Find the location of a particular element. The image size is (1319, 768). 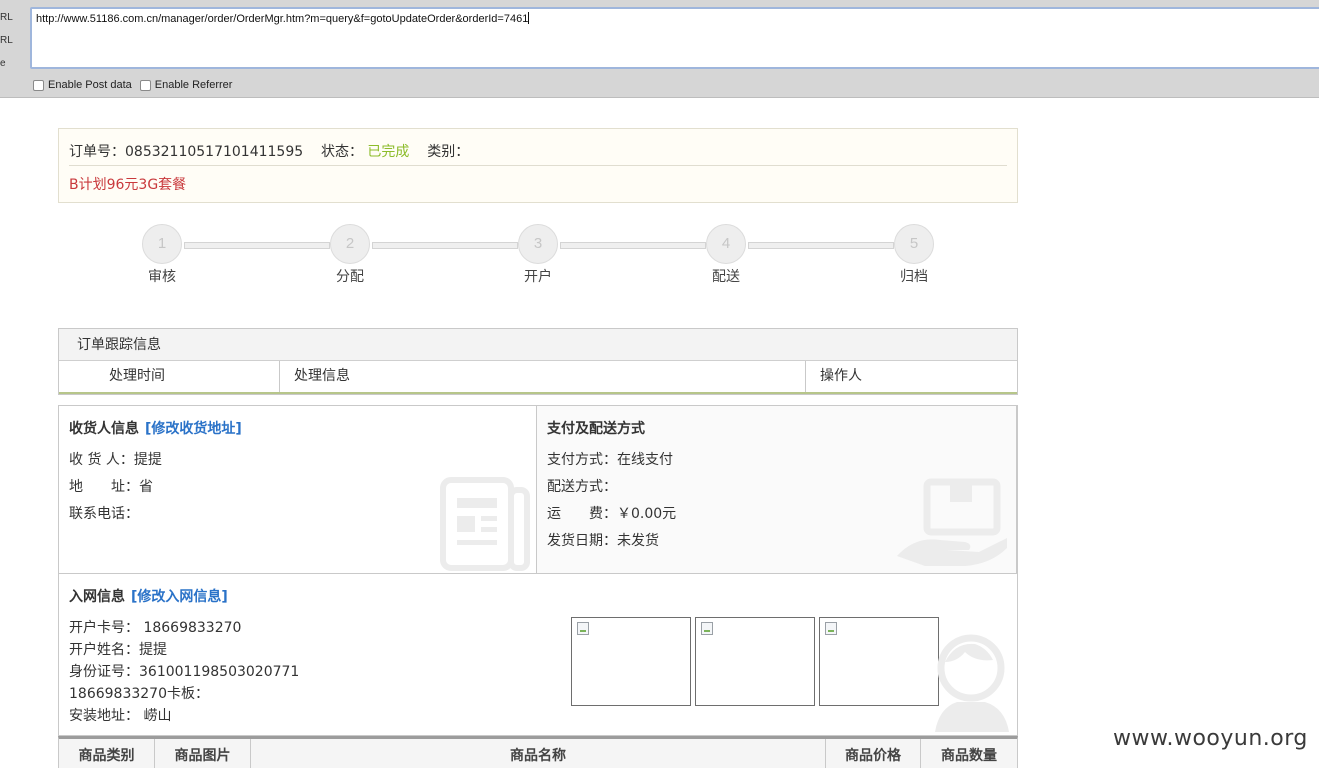

delivery-method-label: 配送方式： is located at coordinates (582, 487).